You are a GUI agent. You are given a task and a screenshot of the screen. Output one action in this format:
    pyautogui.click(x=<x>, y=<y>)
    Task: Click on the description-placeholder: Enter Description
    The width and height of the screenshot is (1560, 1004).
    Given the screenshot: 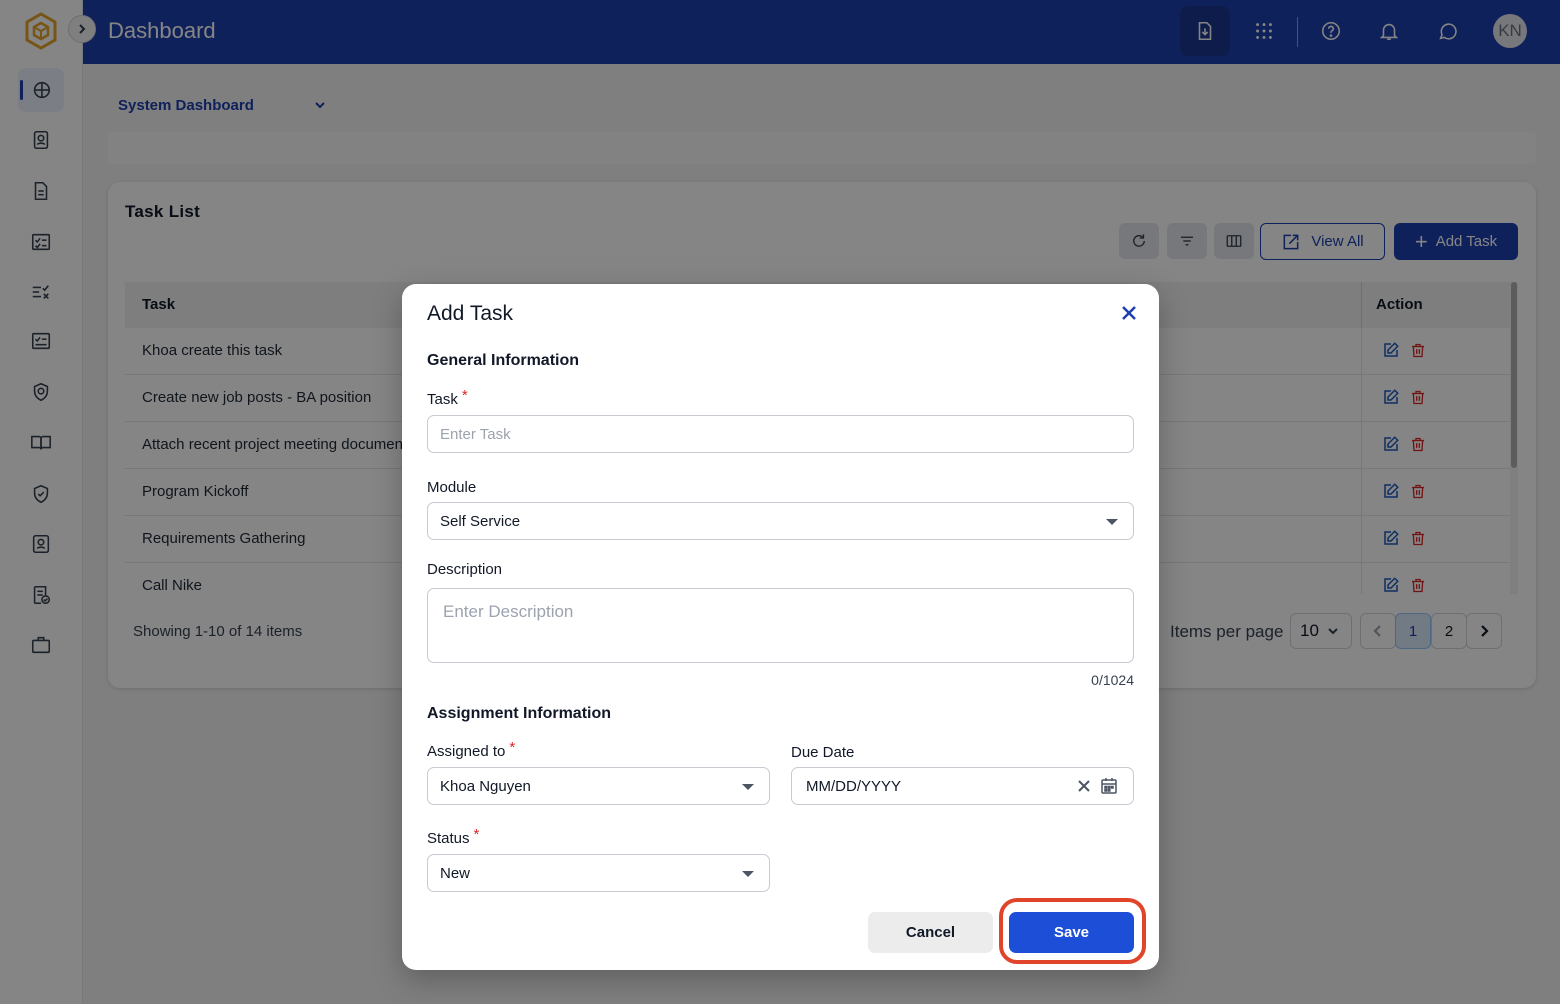 What is the action you would take?
    pyautogui.click(x=508, y=611)
    